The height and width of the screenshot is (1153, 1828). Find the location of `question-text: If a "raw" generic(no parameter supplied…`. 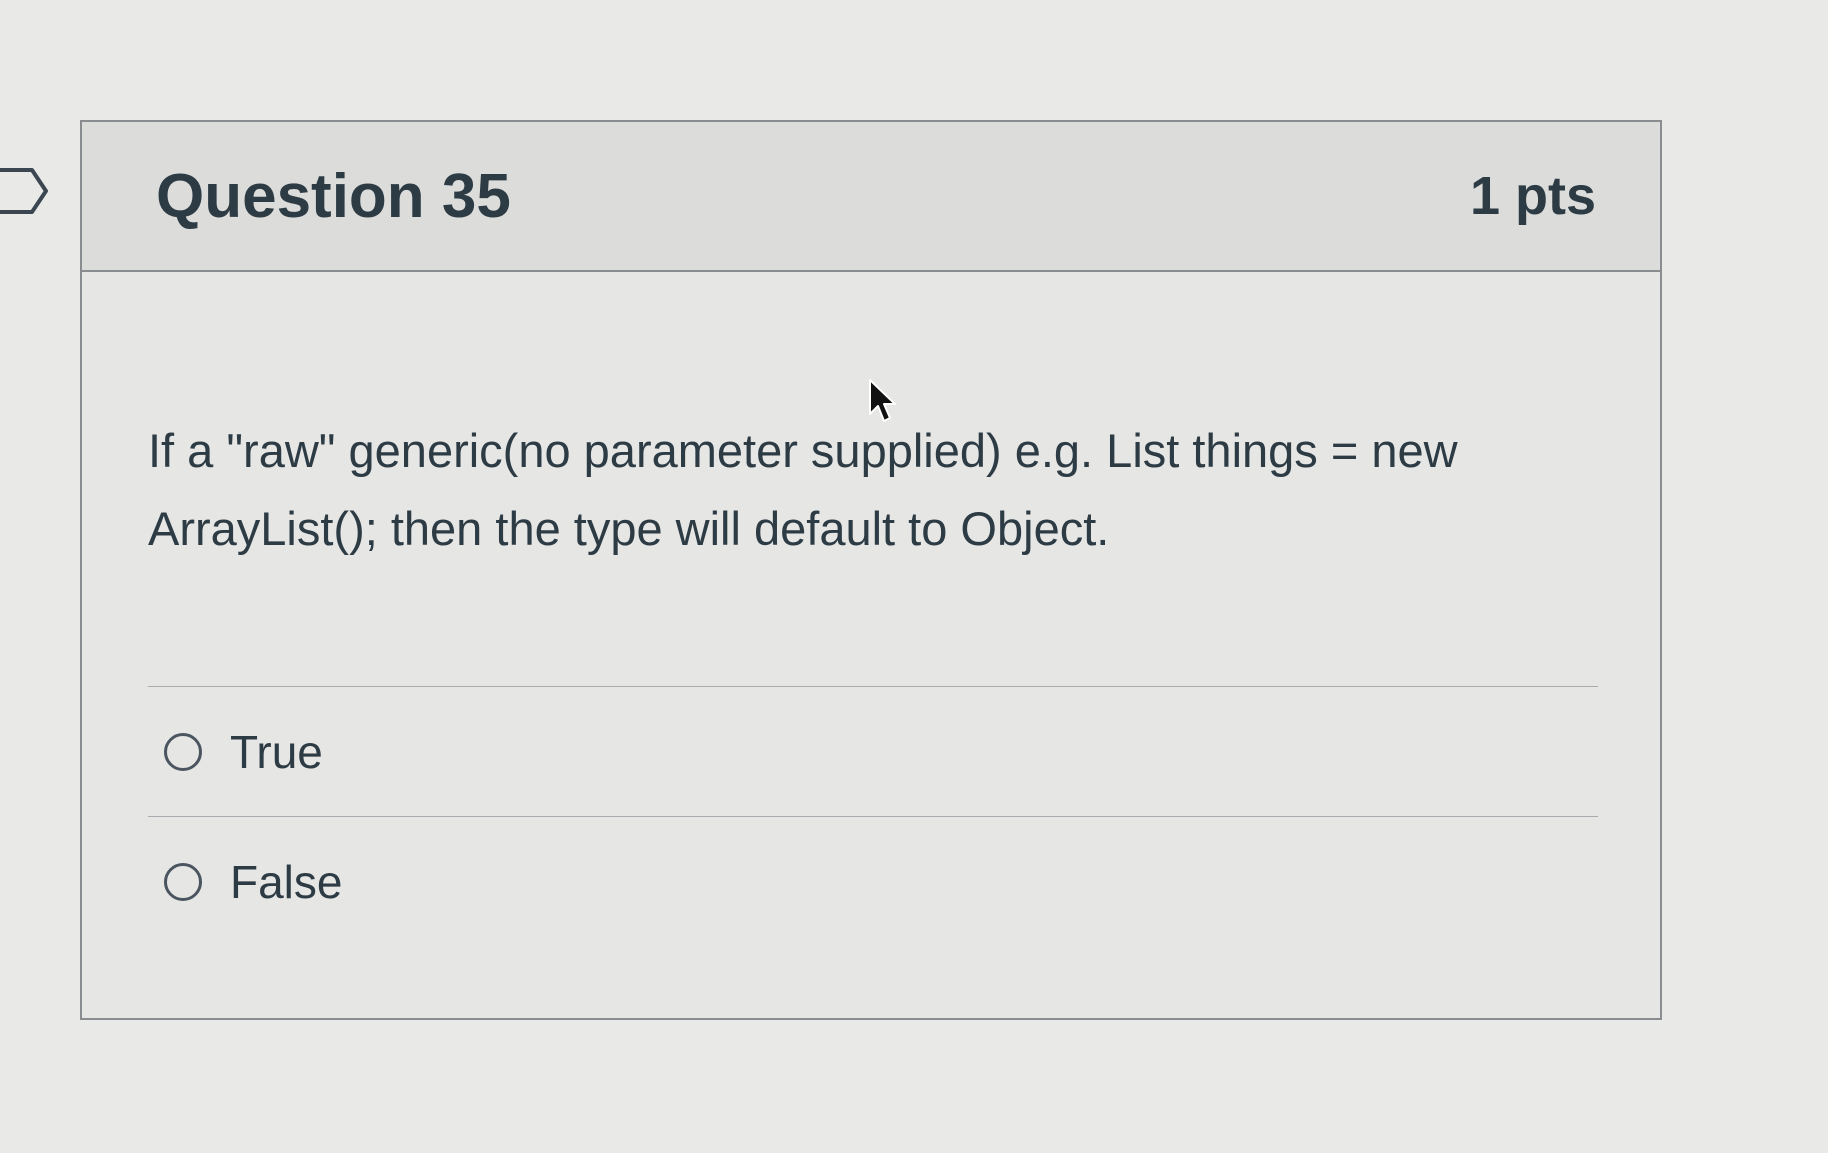

question-text: If a "raw" generic(no parameter supplied… is located at coordinates (803, 489).